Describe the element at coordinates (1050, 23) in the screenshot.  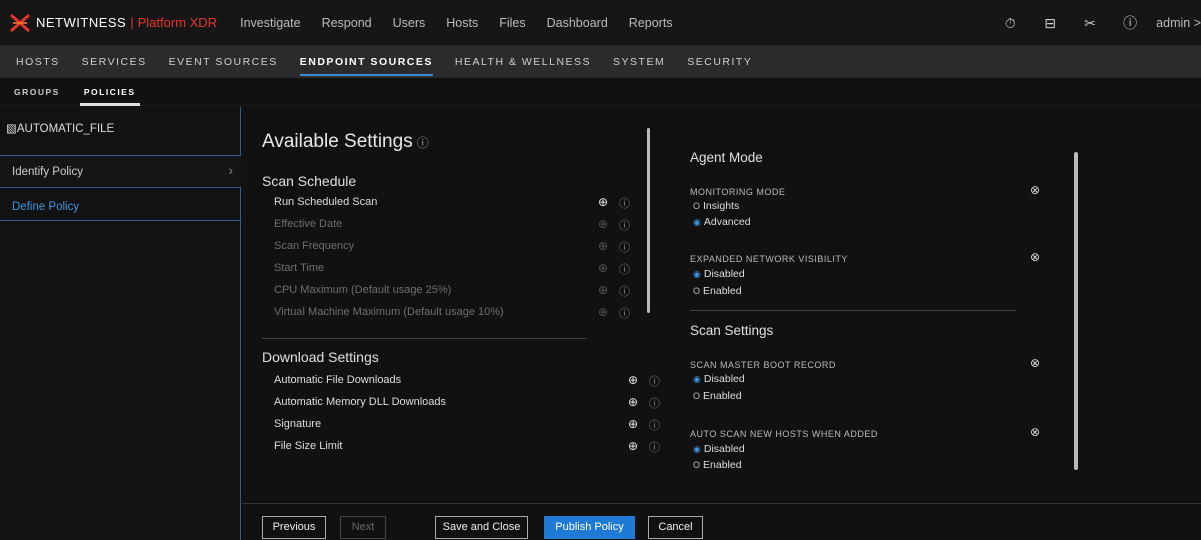
I see `settings-panel-icon: ⊟` at that location.